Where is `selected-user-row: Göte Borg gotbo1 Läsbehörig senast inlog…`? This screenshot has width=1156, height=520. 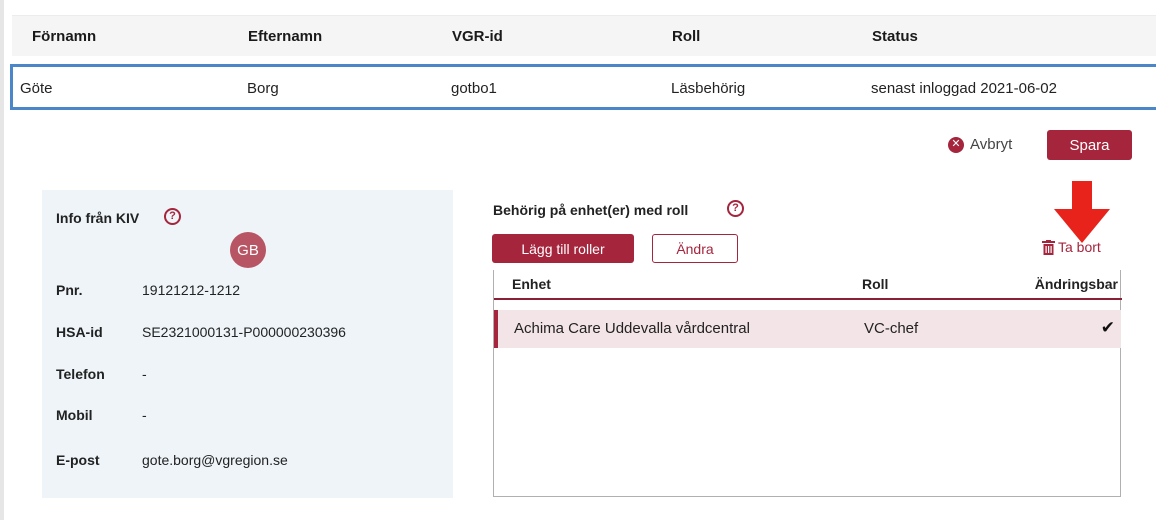 selected-user-row: Göte Borg gotbo1 Läsbehörig senast inlog… is located at coordinates (583, 87).